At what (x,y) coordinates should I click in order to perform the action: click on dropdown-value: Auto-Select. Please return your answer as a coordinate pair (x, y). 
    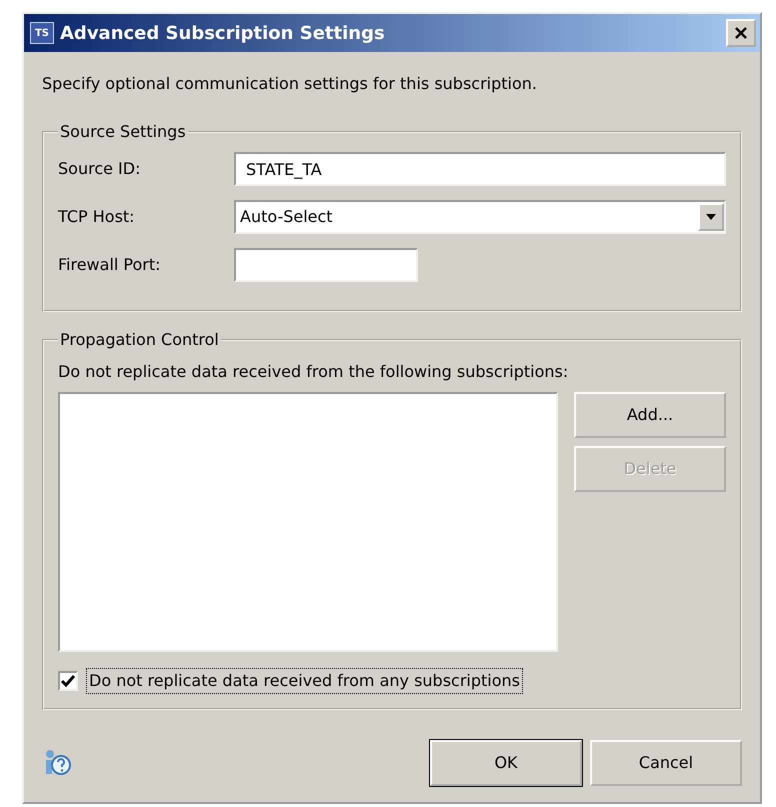
    Looking at the image, I should click on (286, 217).